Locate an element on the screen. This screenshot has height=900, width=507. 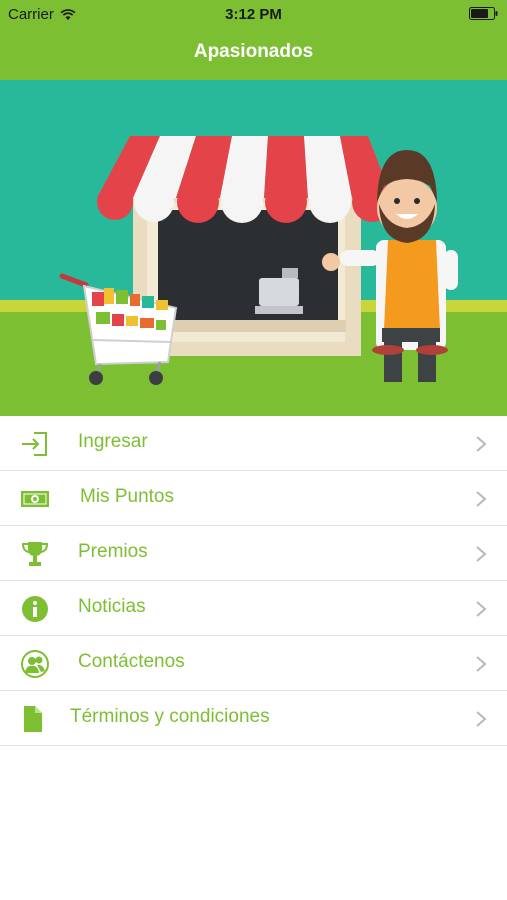
contacts-icon is located at coordinates (35, 664).